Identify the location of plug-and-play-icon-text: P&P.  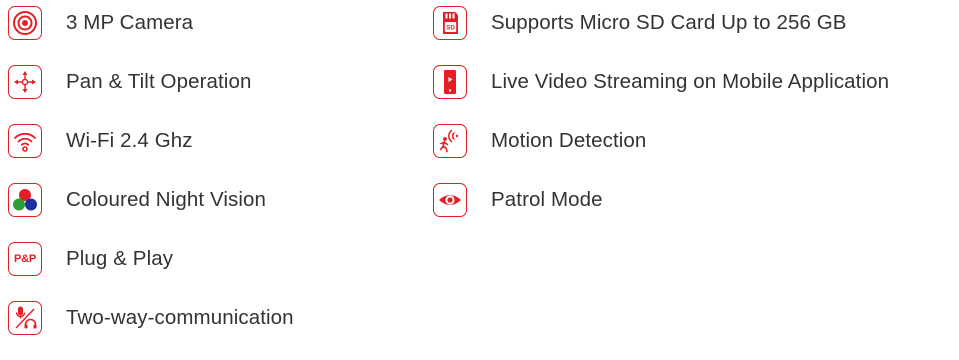
(25, 259).